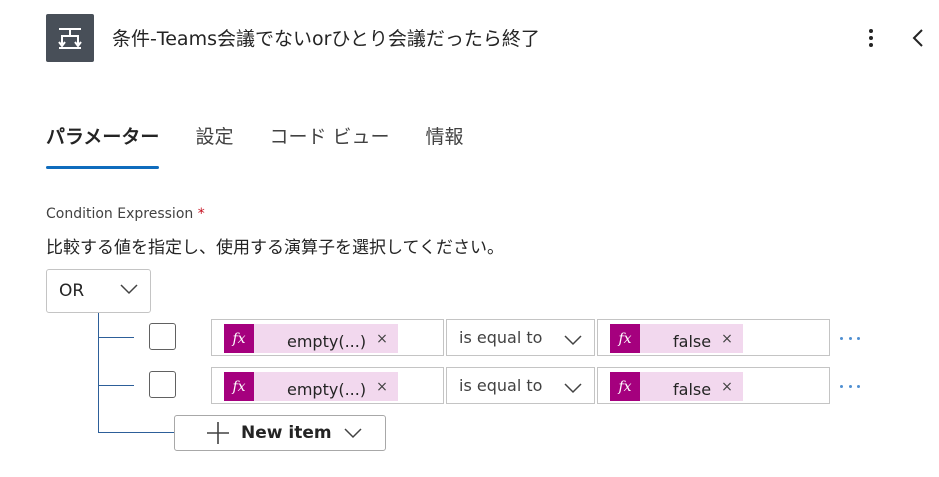 The height and width of the screenshot is (477, 939). What do you see at coordinates (286, 433) in the screenshot?
I see `new-item-label: New item` at bounding box center [286, 433].